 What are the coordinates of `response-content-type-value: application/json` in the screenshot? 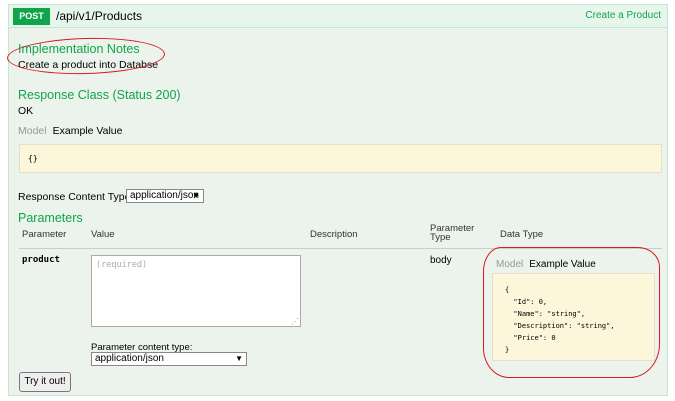 It's located at (164, 195).